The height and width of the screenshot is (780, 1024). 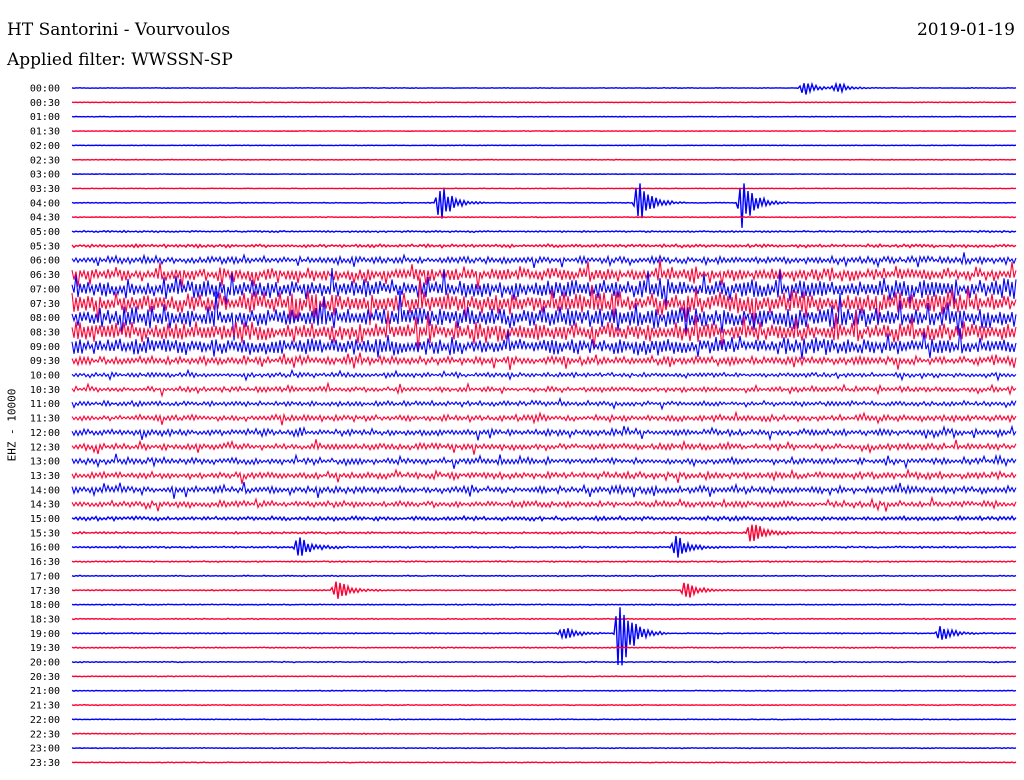 I want to click on row-label-2330: 23:30, so click(x=45, y=763).